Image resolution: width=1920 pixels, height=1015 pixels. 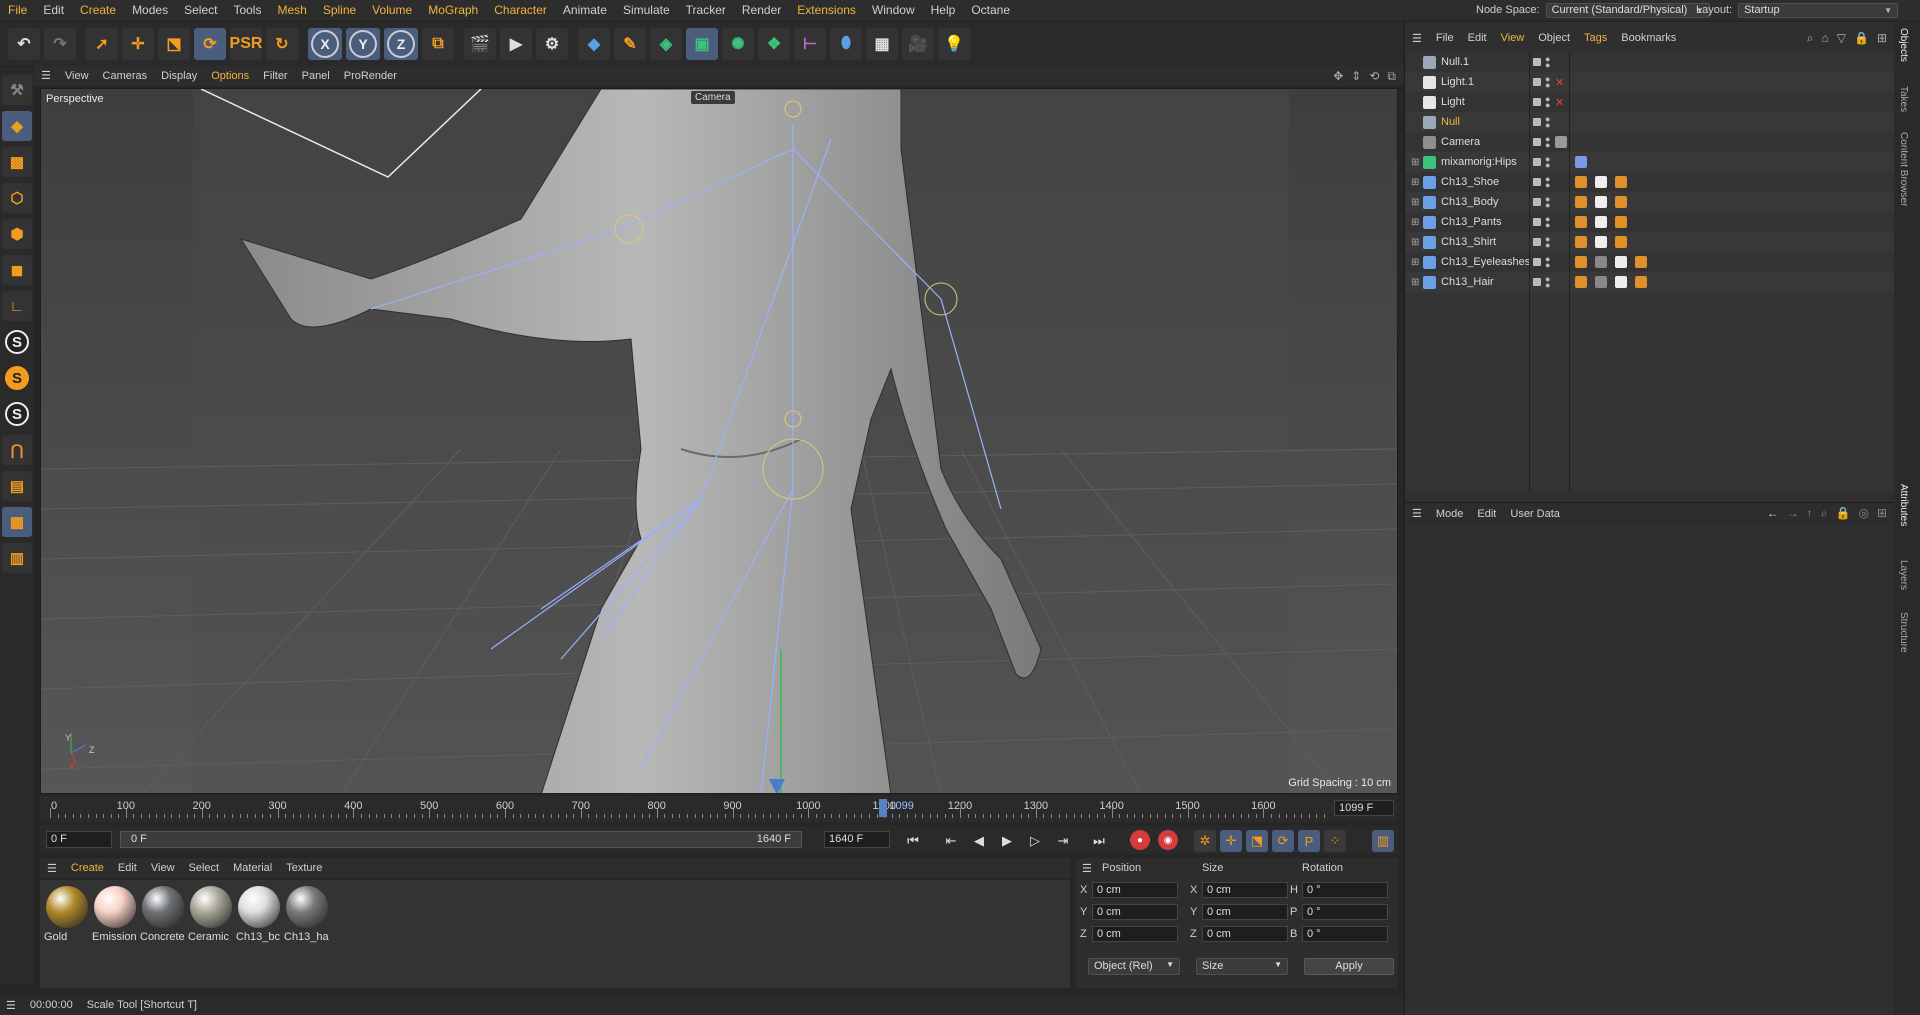 What do you see at coordinates (52, 868) in the screenshot?
I see `material-hamburger-icon: ☰` at bounding box center [52, 868].